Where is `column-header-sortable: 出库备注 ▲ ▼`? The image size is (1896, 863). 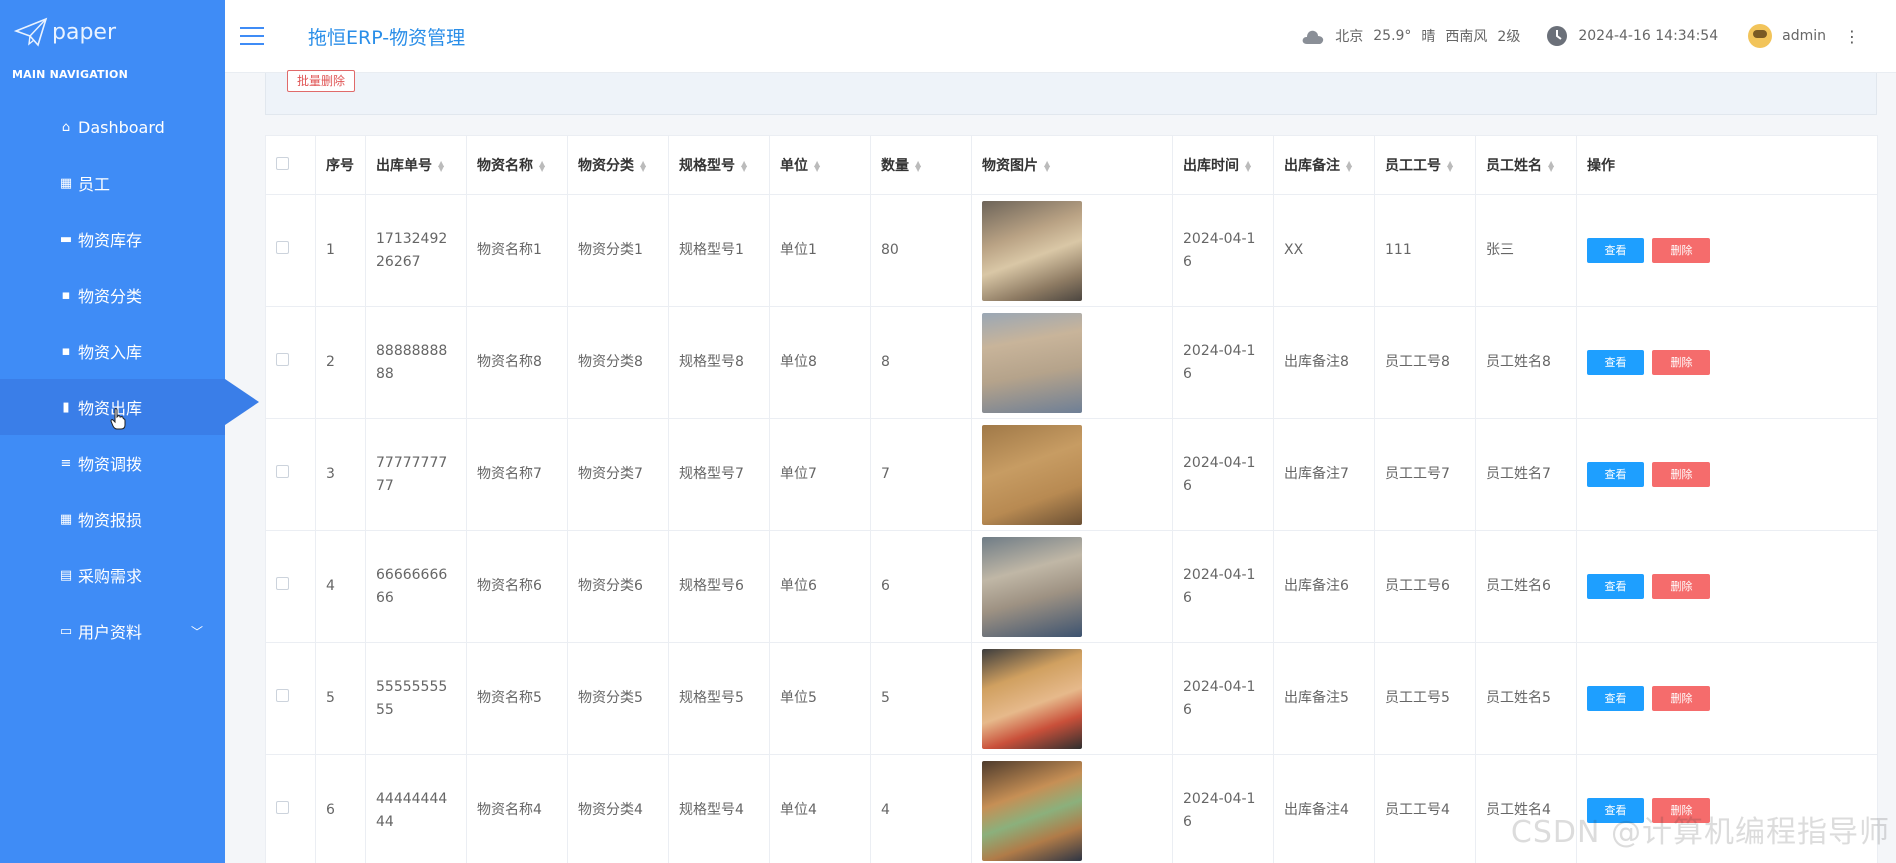 column-header-sortable: 出库备注 ▲ ▼ is located at coordinates (1324, 165).